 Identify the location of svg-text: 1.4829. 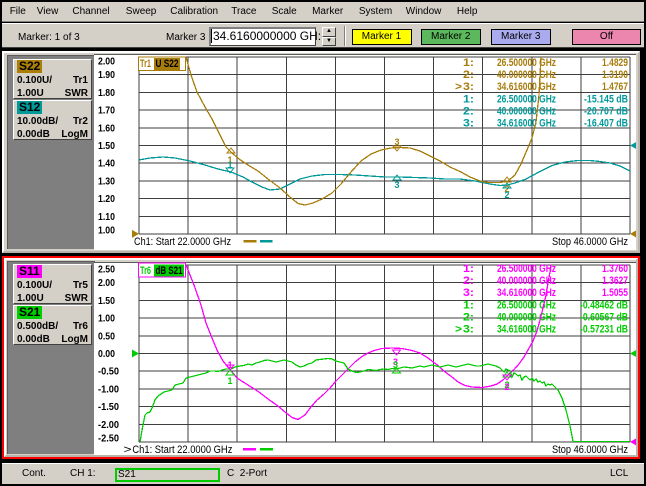
(615, 63).